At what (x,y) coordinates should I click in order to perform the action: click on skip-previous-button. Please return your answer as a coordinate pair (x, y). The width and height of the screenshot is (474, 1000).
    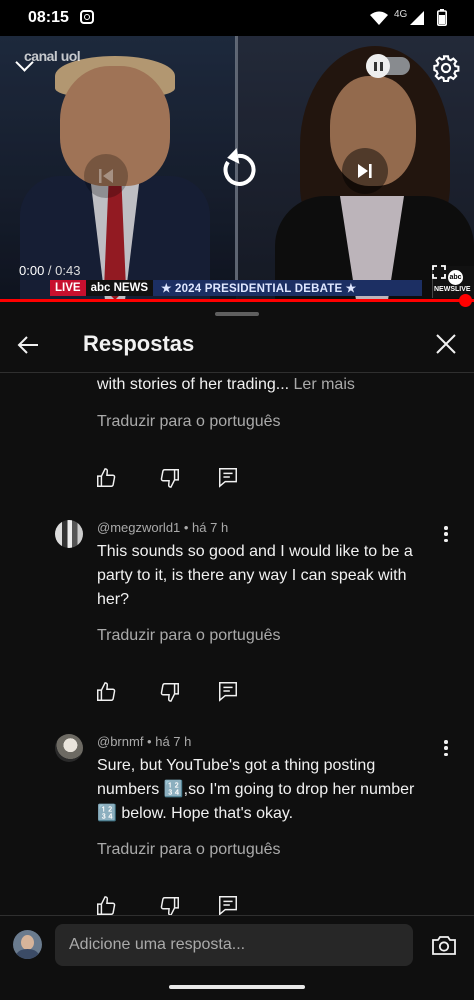
    Looking at the image, I should click on (106, 176).